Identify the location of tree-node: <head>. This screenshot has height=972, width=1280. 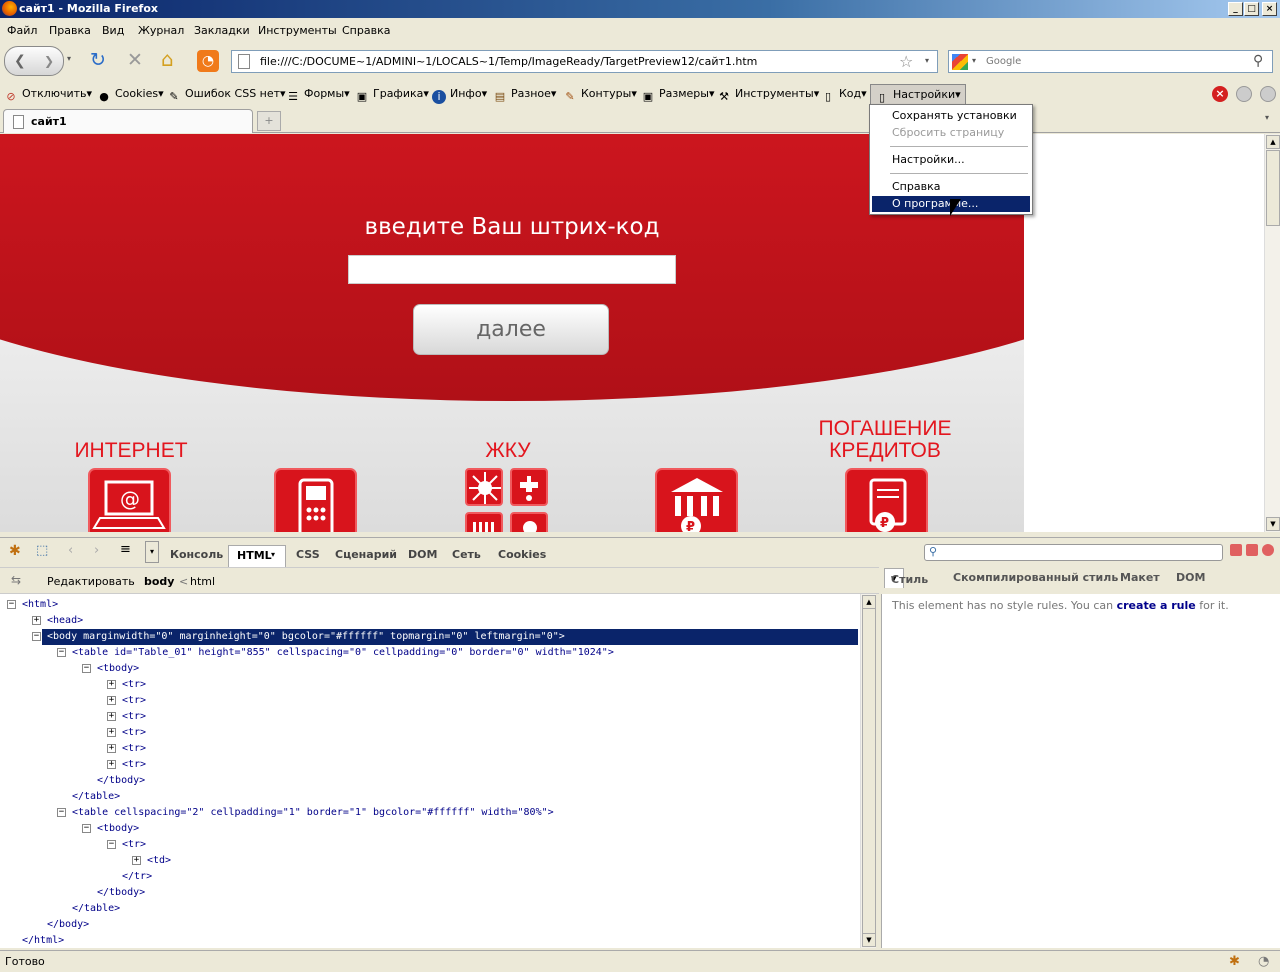
(65, 621).